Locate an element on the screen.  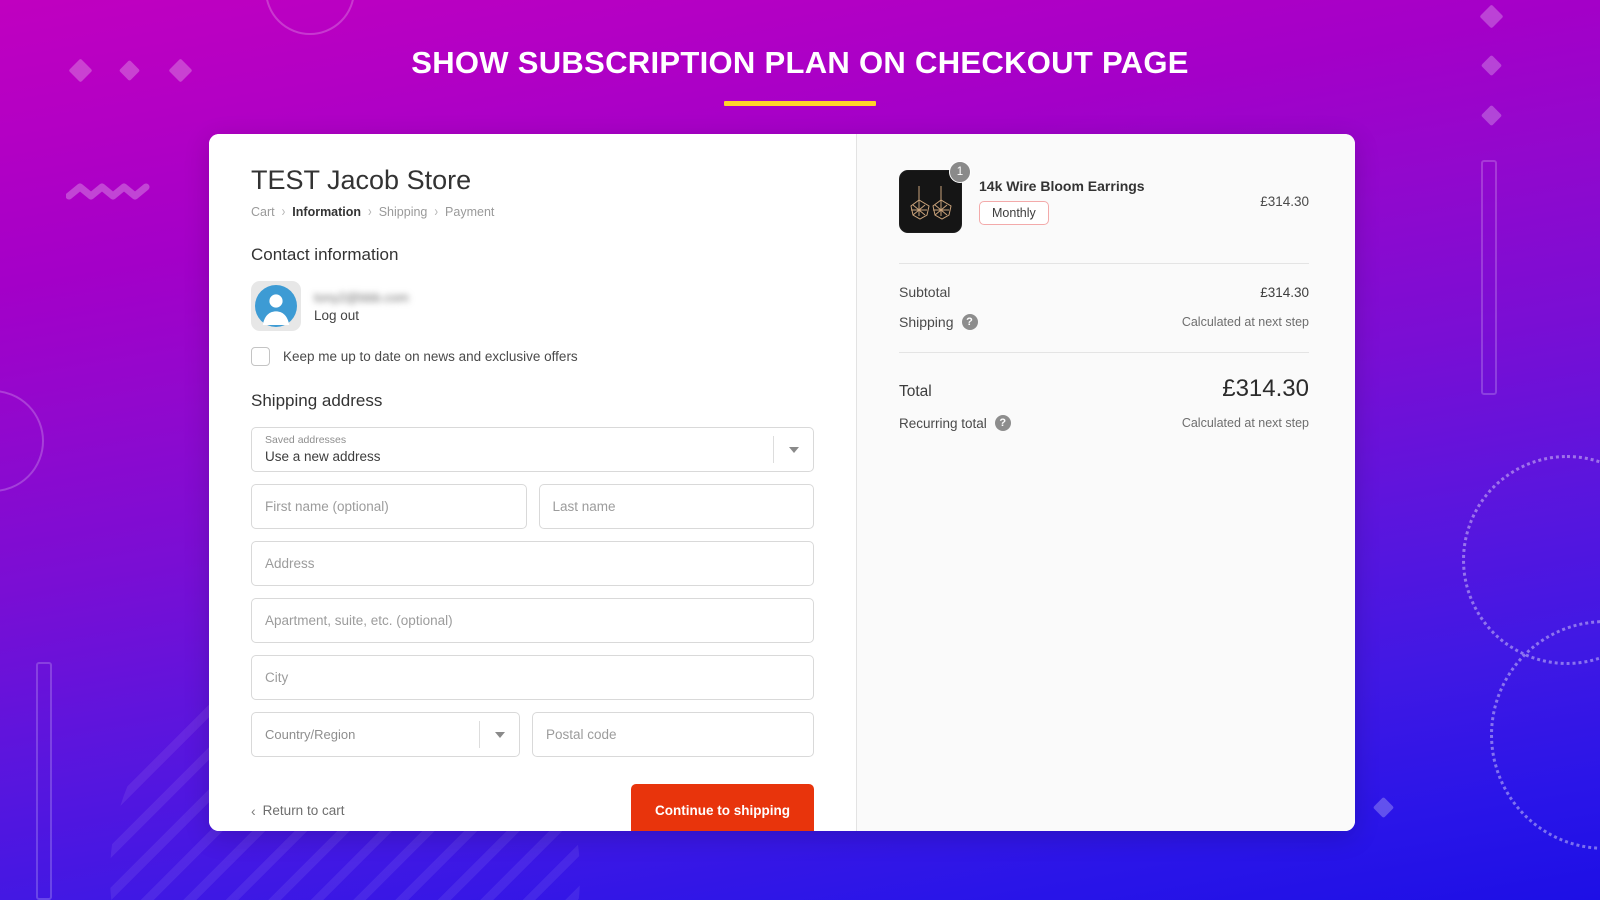
contact-information-heading: Contact information is located at coordinates (325, 255).